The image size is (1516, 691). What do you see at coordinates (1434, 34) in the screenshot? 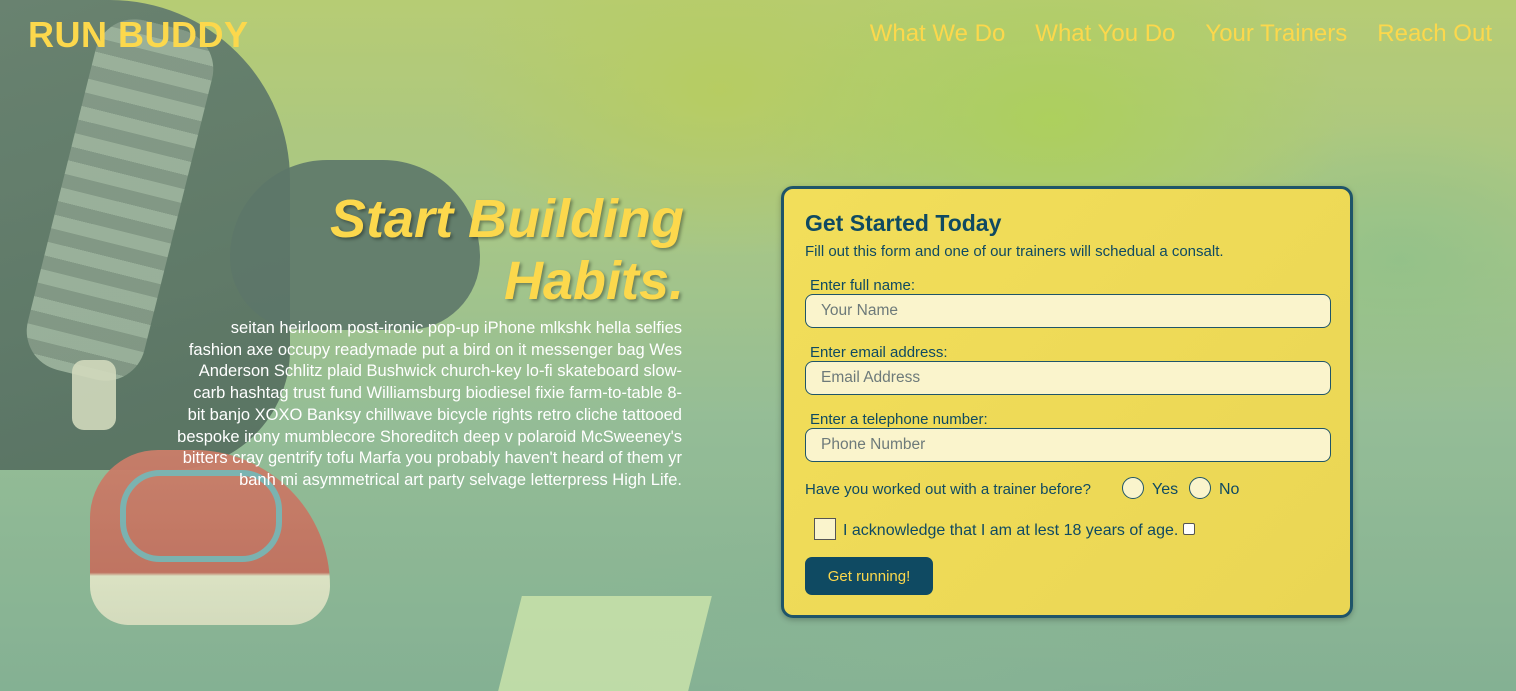
I see `nav-link-reach-out: Reach Out` at bounding box center [1434, 34].